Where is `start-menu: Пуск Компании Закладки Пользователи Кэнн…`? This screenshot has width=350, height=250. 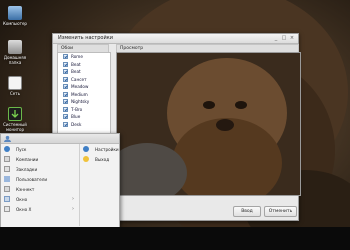
start-menu: Пуск Компании Закладки Пользователи Кэнн… is located at coordinates (60, 181).